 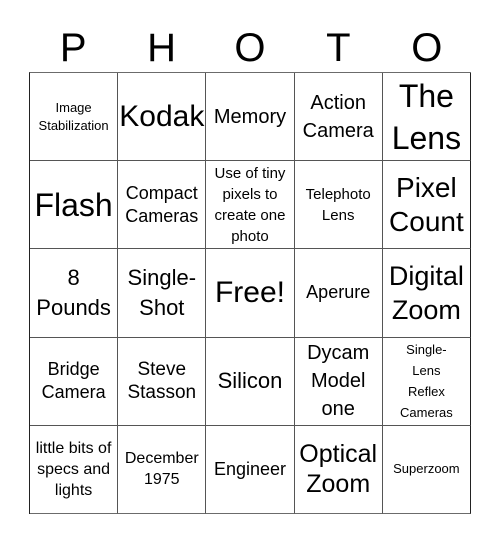 I want to click on bingo-header: P H O T O, so click(x=250, y=48).